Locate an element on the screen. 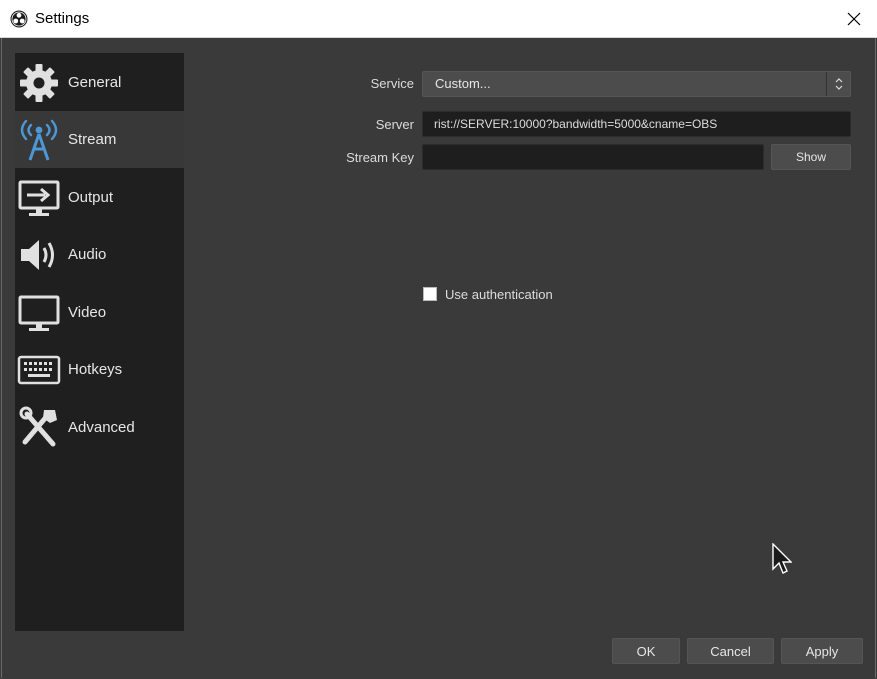 This screenshot has width=877, height=679. sidebar-item-general: General is located at coordinates (99, 82).